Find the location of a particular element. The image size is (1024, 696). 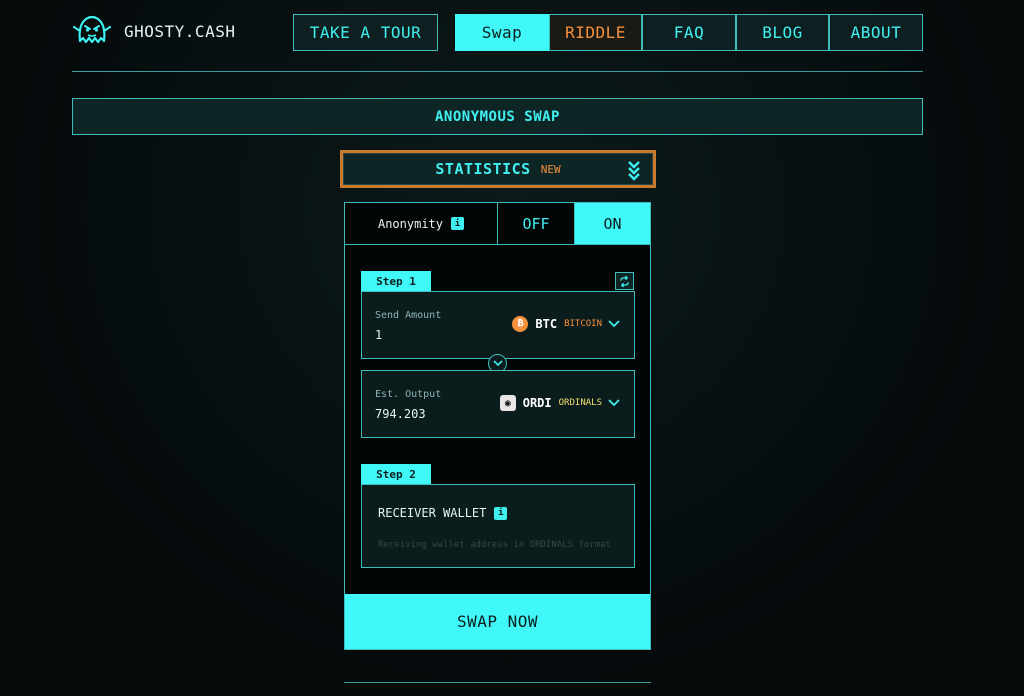

anonymity-text: Anonymity is located at coordinates (410, 223).